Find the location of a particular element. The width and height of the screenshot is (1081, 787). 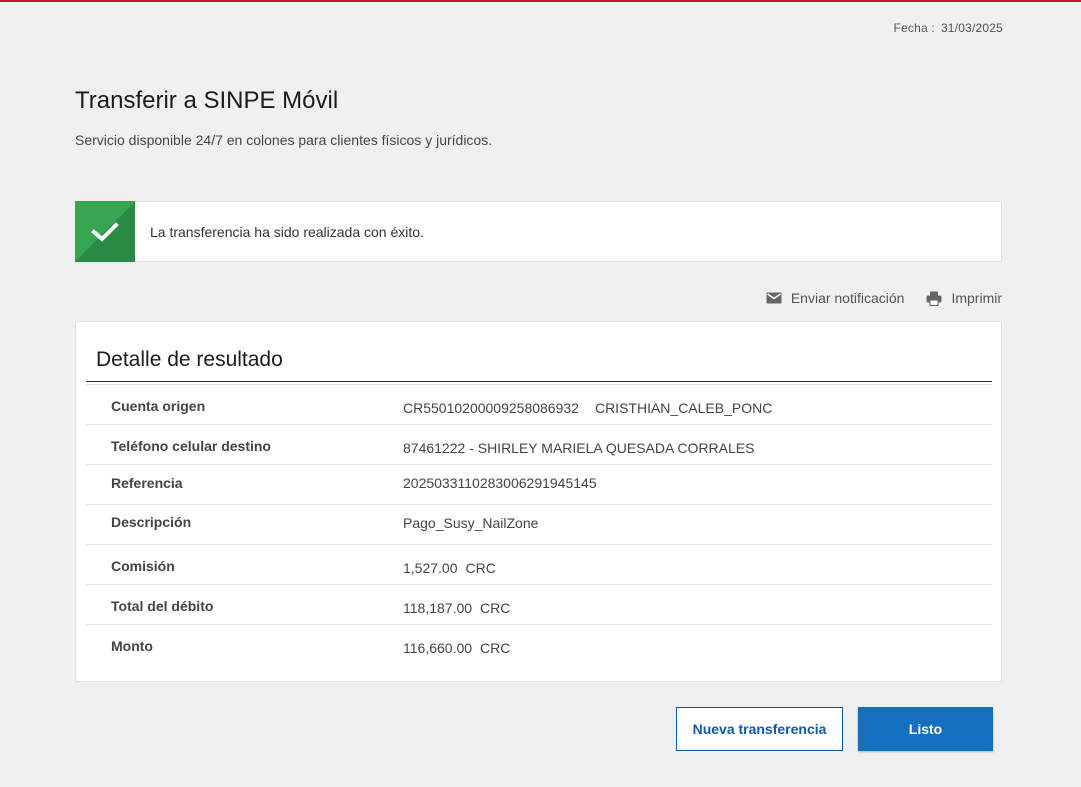

row-value: 1,527.00 CRC is located at coordinates (449, 568).